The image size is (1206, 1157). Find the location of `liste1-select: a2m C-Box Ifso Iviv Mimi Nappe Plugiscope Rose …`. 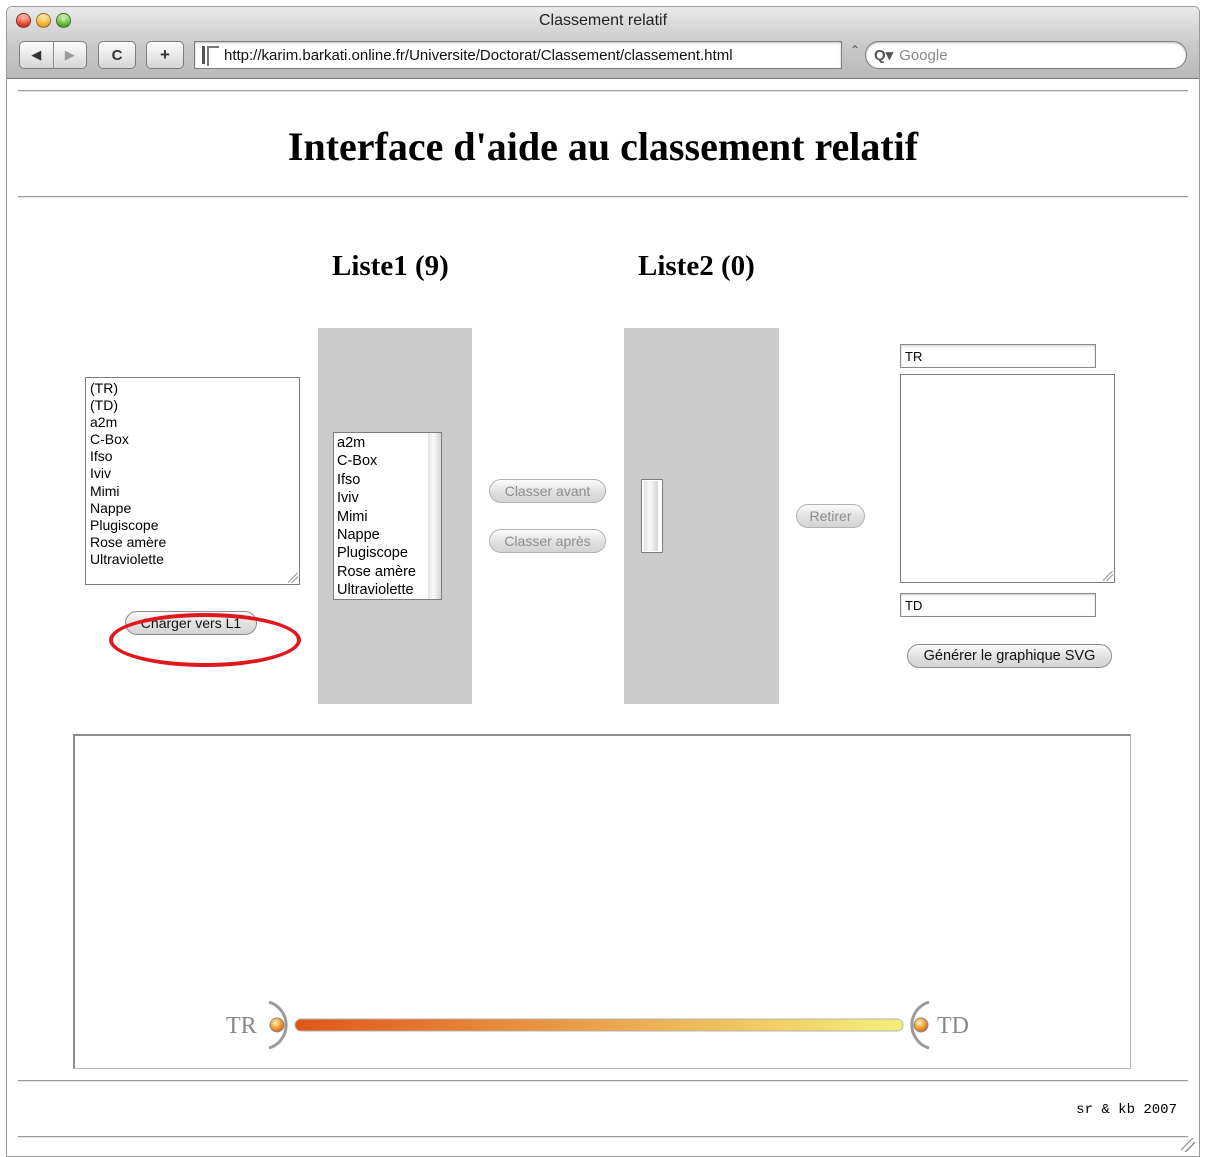

liste1-select: a2m C-Box Ifso Iviv Mimi Nappe Plugiscope Rose … is located at coordinates (387, 516).